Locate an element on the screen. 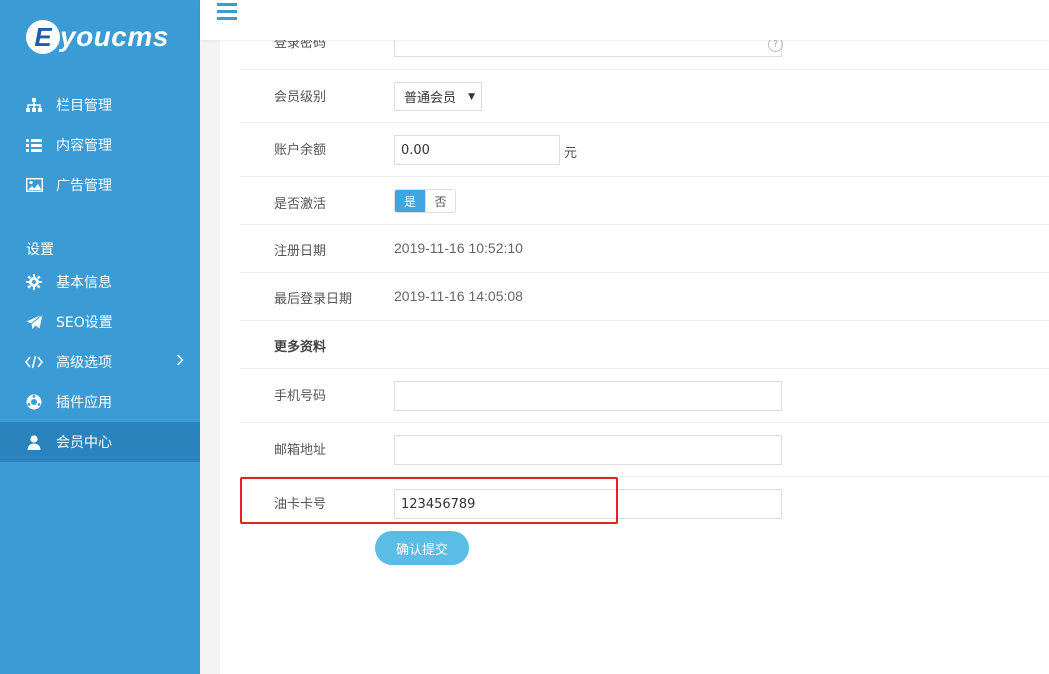  section-label-settings: 设置 is located at coordinates (40, 250).